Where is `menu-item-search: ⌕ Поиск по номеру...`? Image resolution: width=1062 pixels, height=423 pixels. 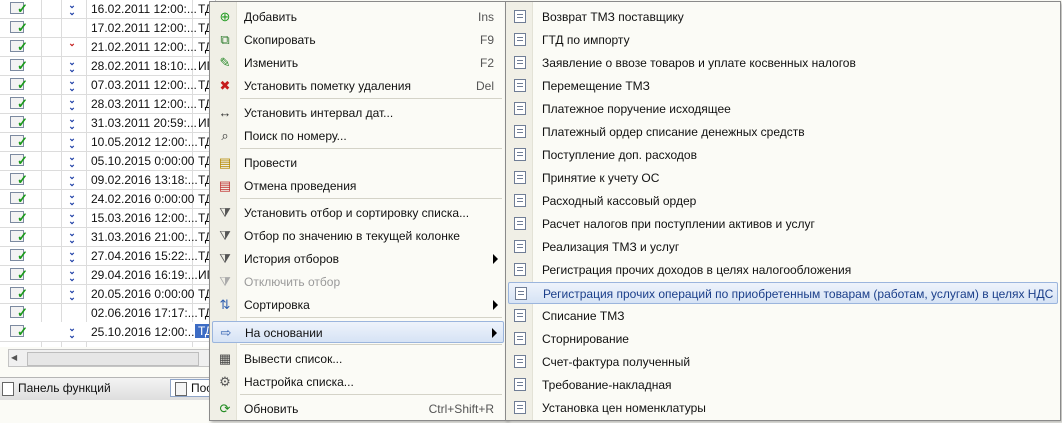
menu-item-search: ⌕ Поиск по номеру... is located at coordinates (358, 136).